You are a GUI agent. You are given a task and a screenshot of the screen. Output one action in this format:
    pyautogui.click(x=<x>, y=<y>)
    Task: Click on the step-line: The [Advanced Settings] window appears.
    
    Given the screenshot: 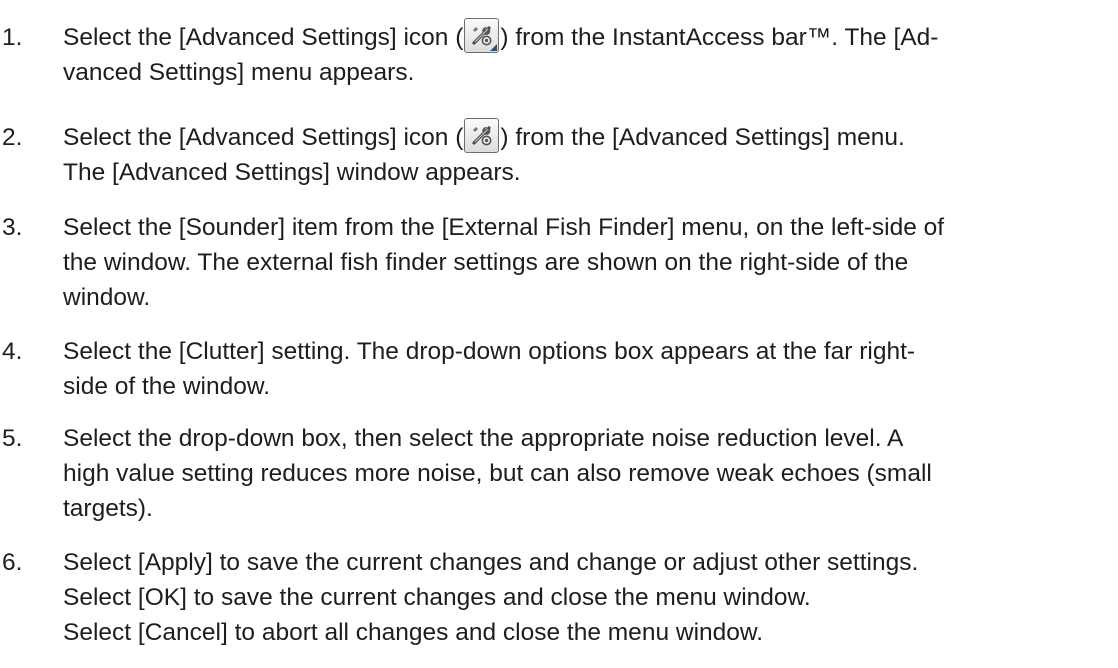 What is the action you would take?
    pyautogui.click(x=292, y=172)
    